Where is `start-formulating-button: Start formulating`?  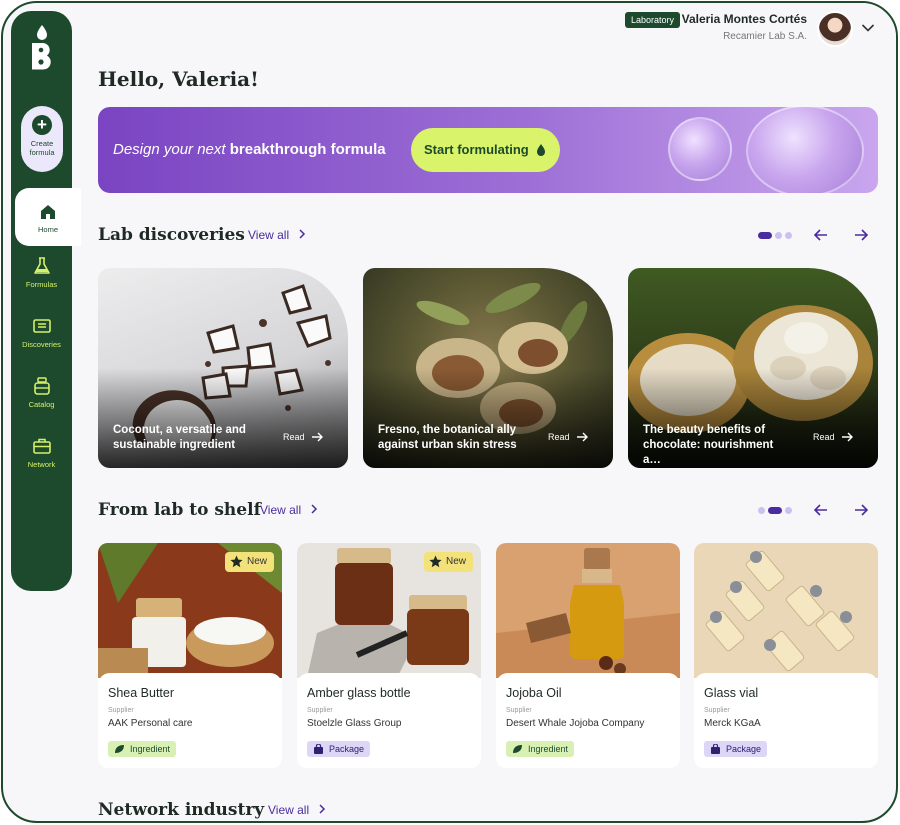
start-formulating-button: Start formulating is located at coordinates (485, 150).